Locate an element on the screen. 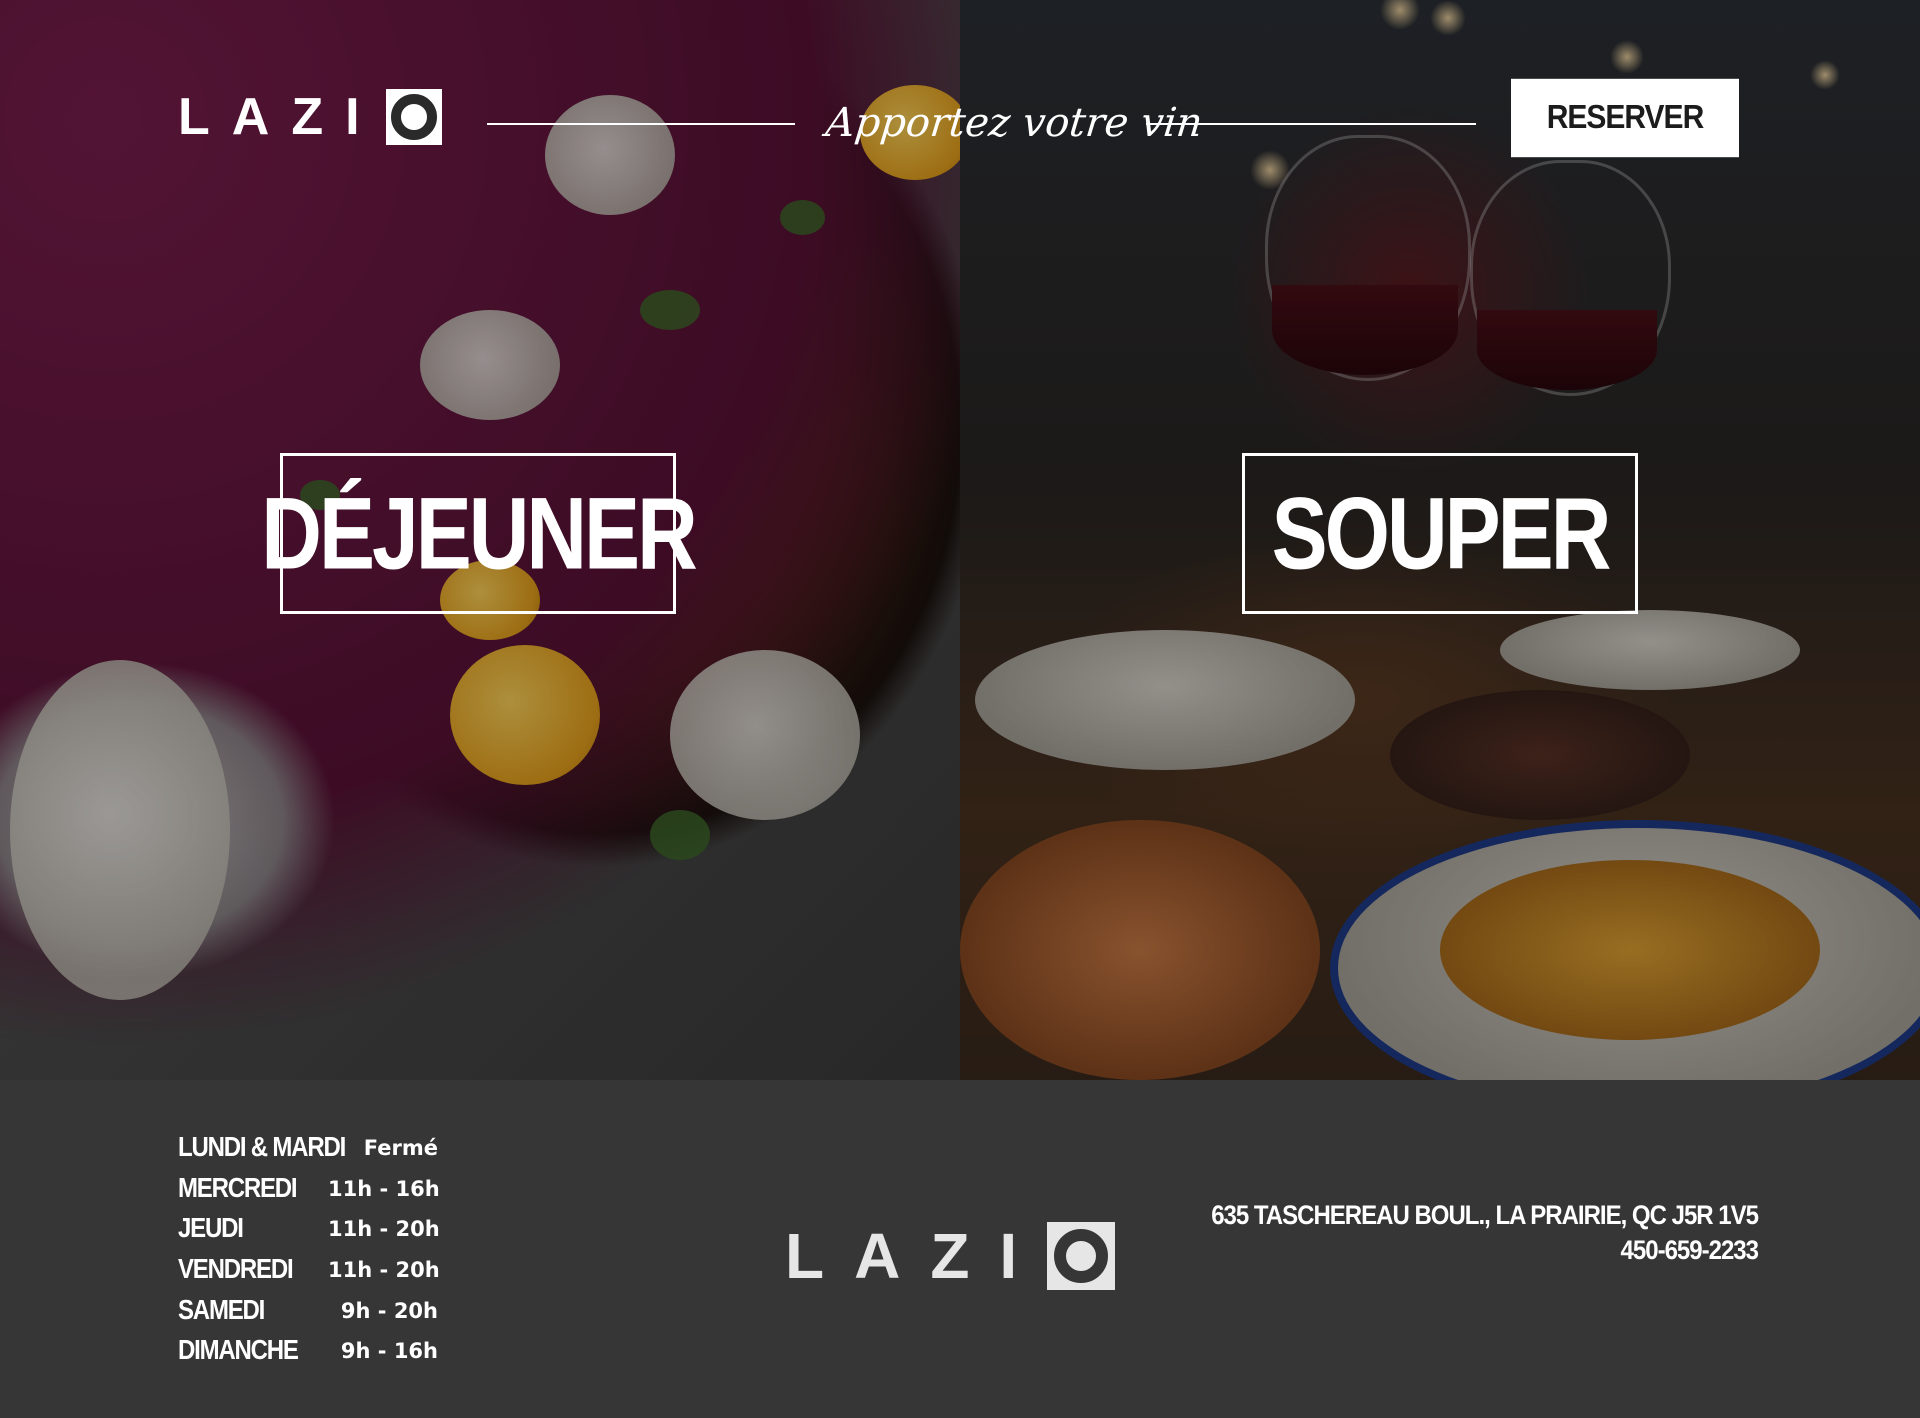 The image size is (1920, 1418). dejeuner-label: DÉJEUNER is located at coordinates (479, 533).